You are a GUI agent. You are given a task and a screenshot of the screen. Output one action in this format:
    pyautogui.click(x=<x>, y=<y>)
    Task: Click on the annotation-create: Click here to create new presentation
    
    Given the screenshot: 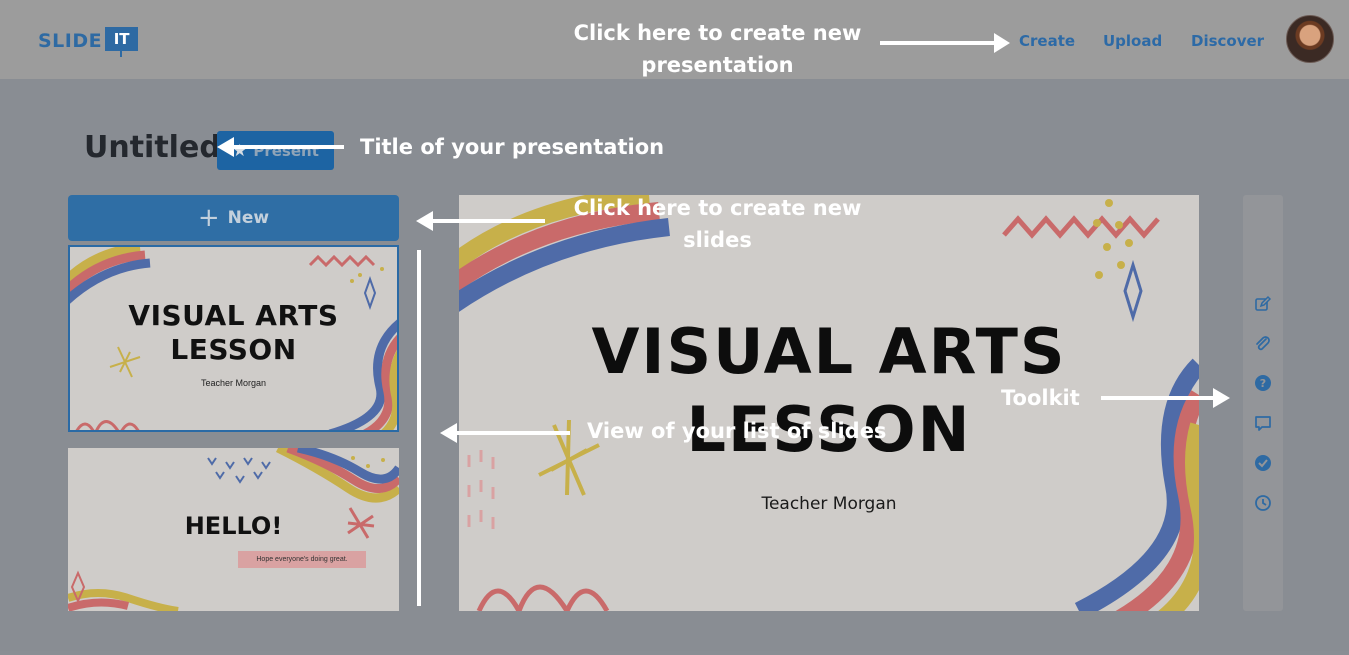 What is the action you would take?
    pyautogui.click(x=717, y=49)
    